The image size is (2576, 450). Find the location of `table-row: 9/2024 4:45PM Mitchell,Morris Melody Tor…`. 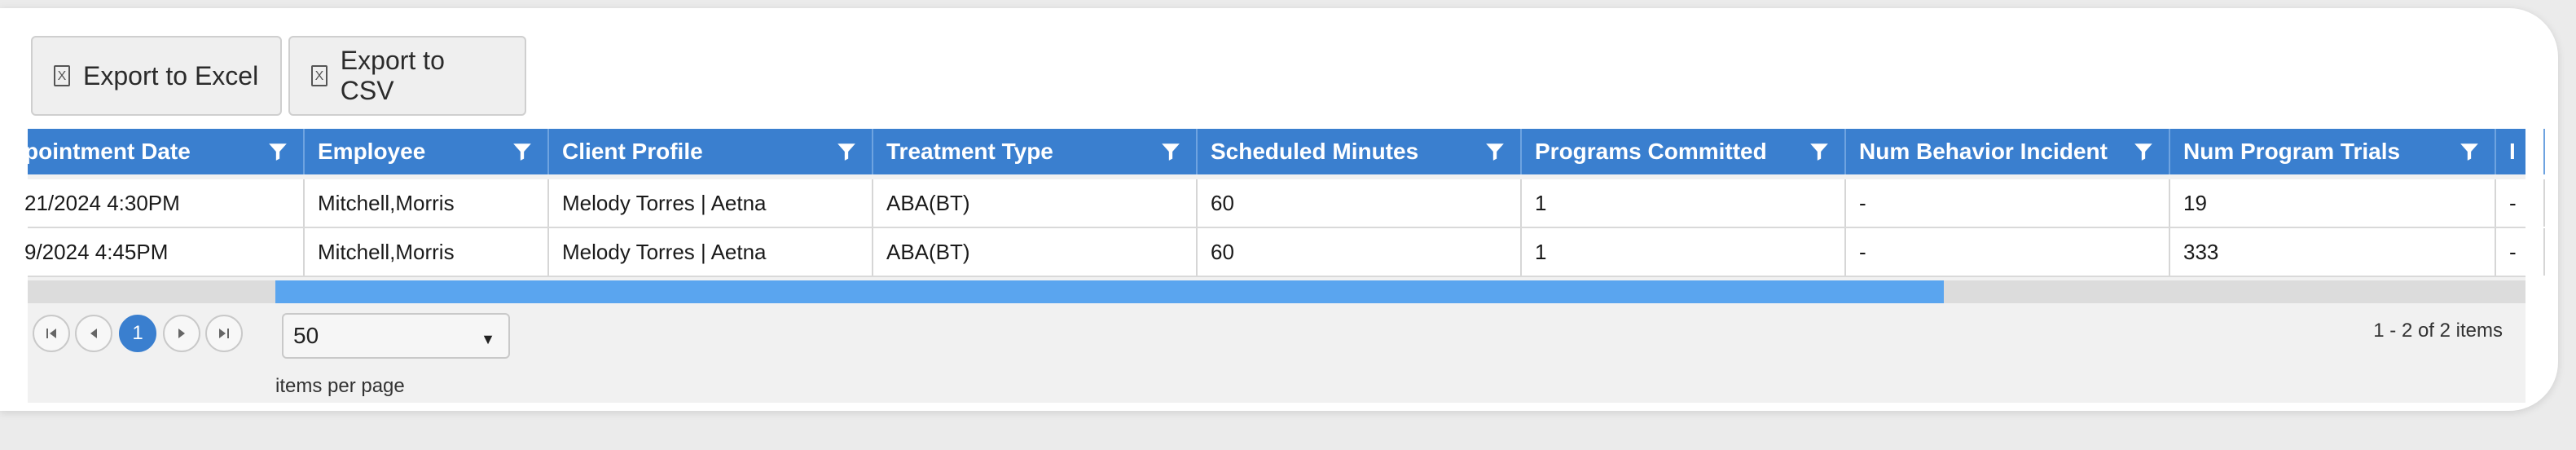

table-row: 9/2024 4:45PM Mitchell,Morris Melody Tor… is located at coordinates (1284, 252).